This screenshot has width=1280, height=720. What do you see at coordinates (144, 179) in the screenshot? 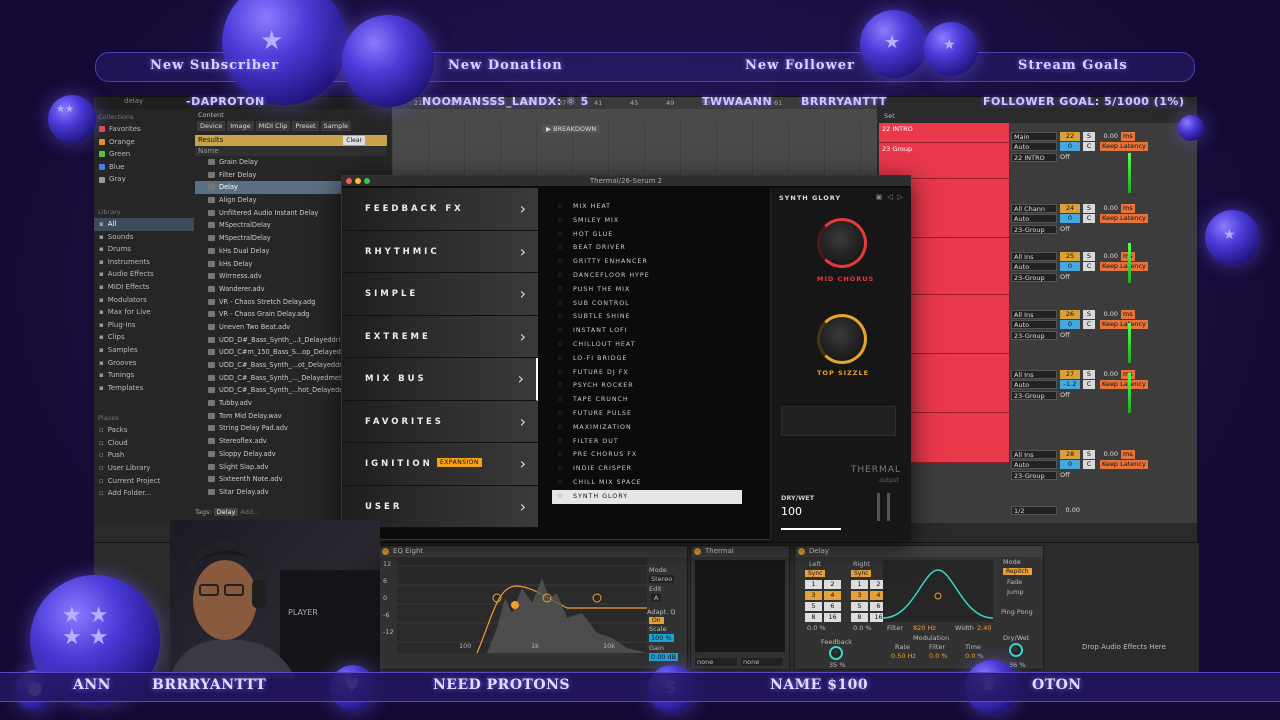
I see `collection-item: Gray` at bounding box center [144, 179].